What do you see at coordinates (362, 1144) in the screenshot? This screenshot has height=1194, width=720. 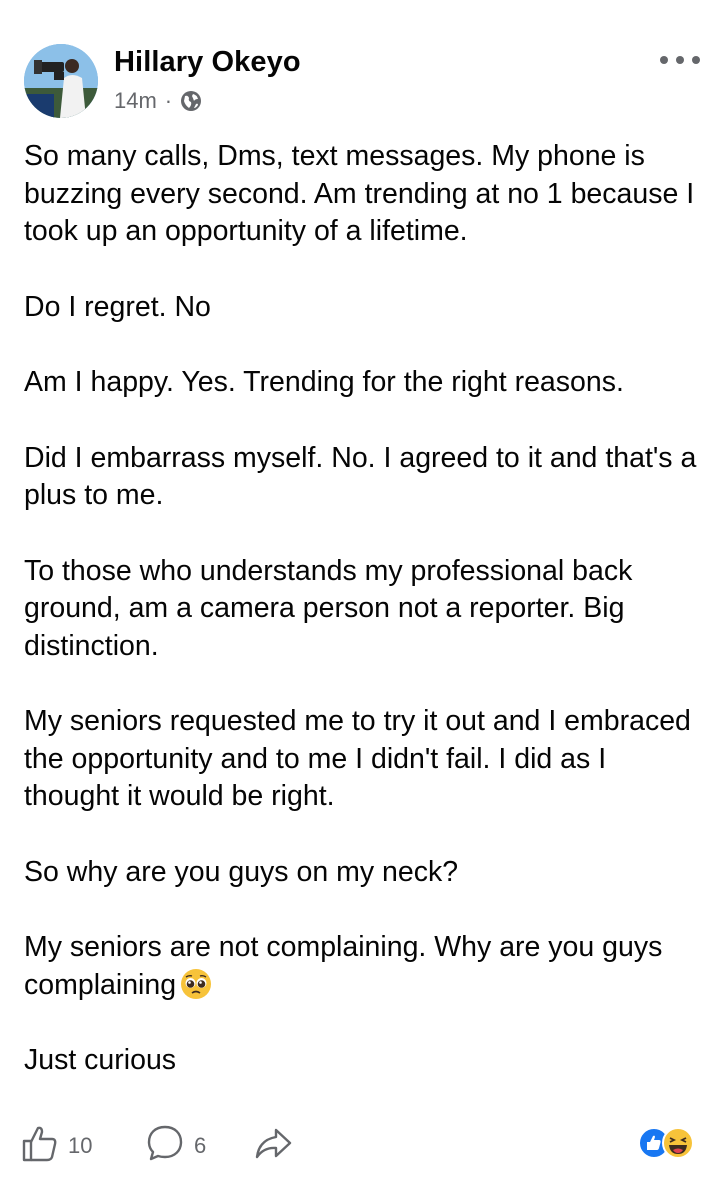 I see `post-actions-bar: 10 6` at bounding box center [362, 1144].